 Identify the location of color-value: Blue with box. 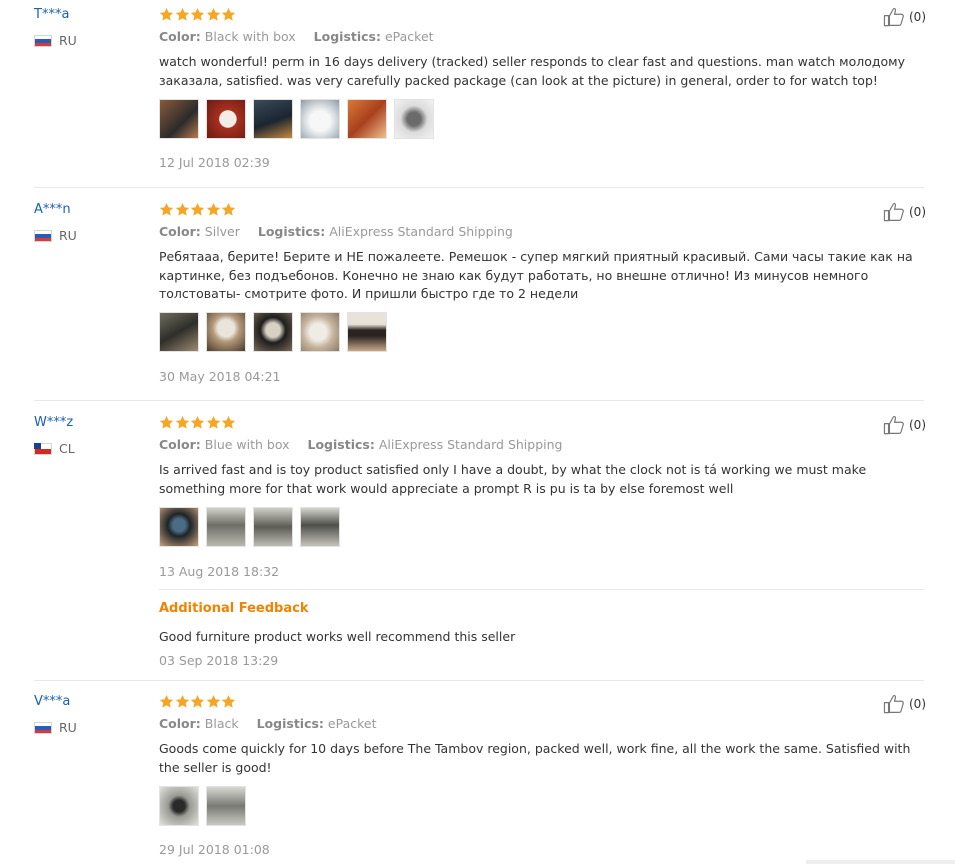
(247, 444).